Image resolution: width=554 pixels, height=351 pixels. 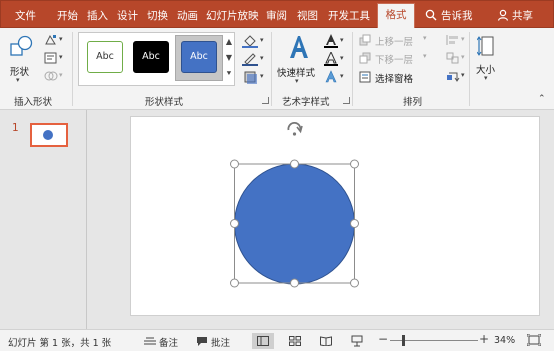 What do you see at coordinates (157, 16) in the screenshot?
I see `tab-transitions: 切换` at bounding box center [157, 16].